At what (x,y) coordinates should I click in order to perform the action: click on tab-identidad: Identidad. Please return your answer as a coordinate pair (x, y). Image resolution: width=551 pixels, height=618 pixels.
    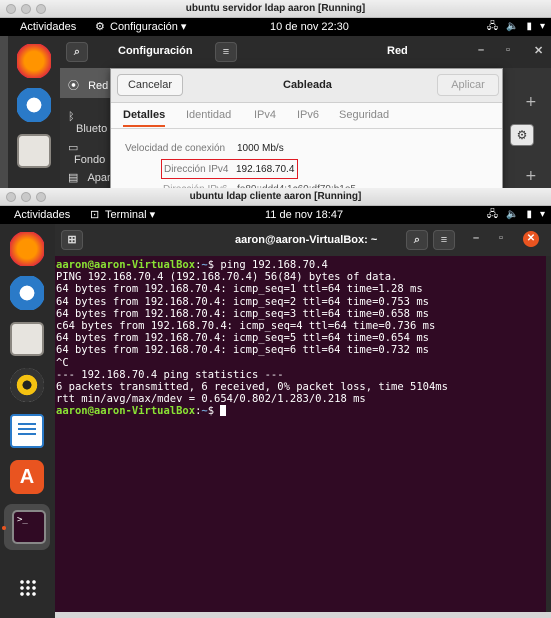
    Looking at the image, I should click on (208, 115).